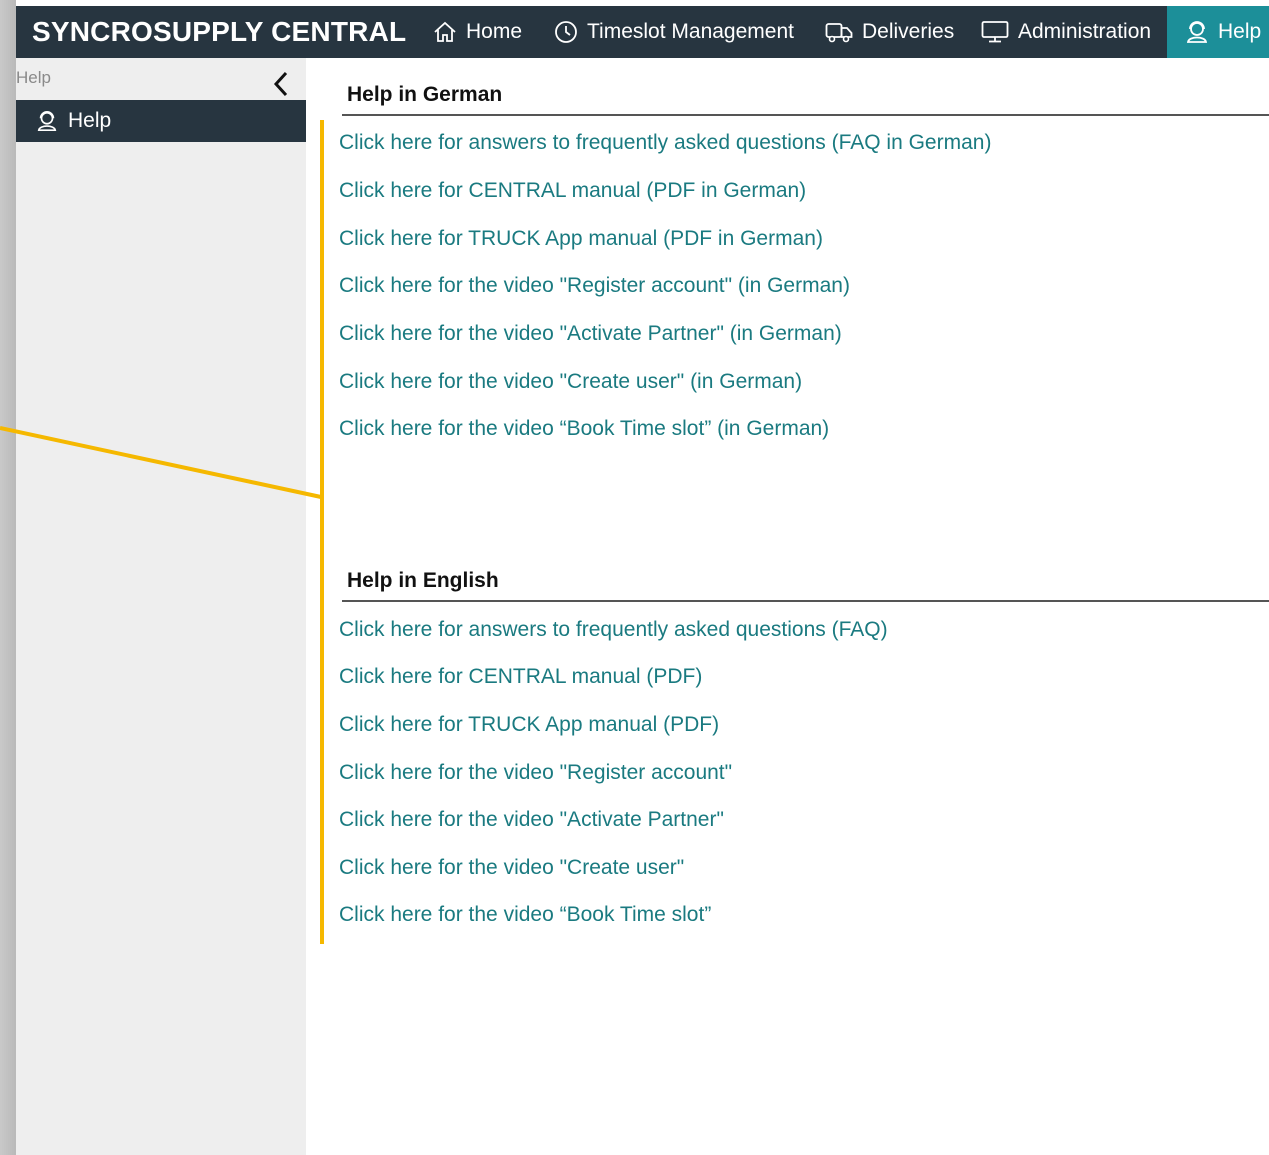  Describe the element at coordinates (425, 94) in the screenshot. I see `heading-help-german: Help in German` at that location.